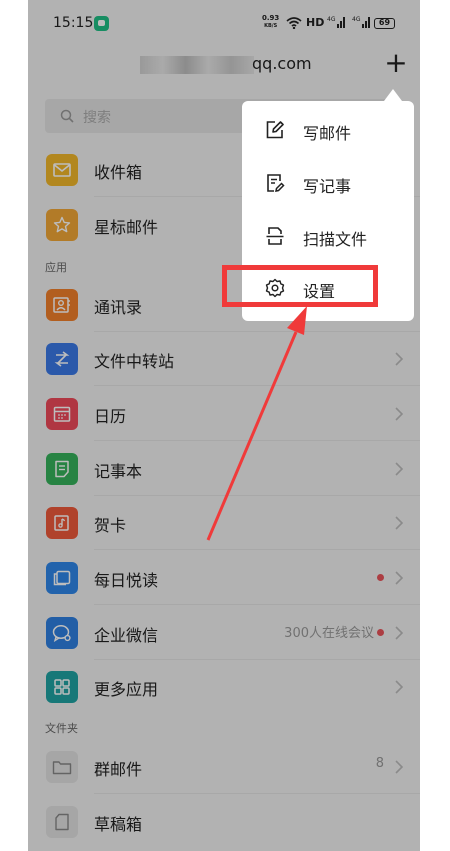  What do you see at coordinates (393, 95) in the screenshot?
I see `popup-caret` at bounding box center [393, 95].